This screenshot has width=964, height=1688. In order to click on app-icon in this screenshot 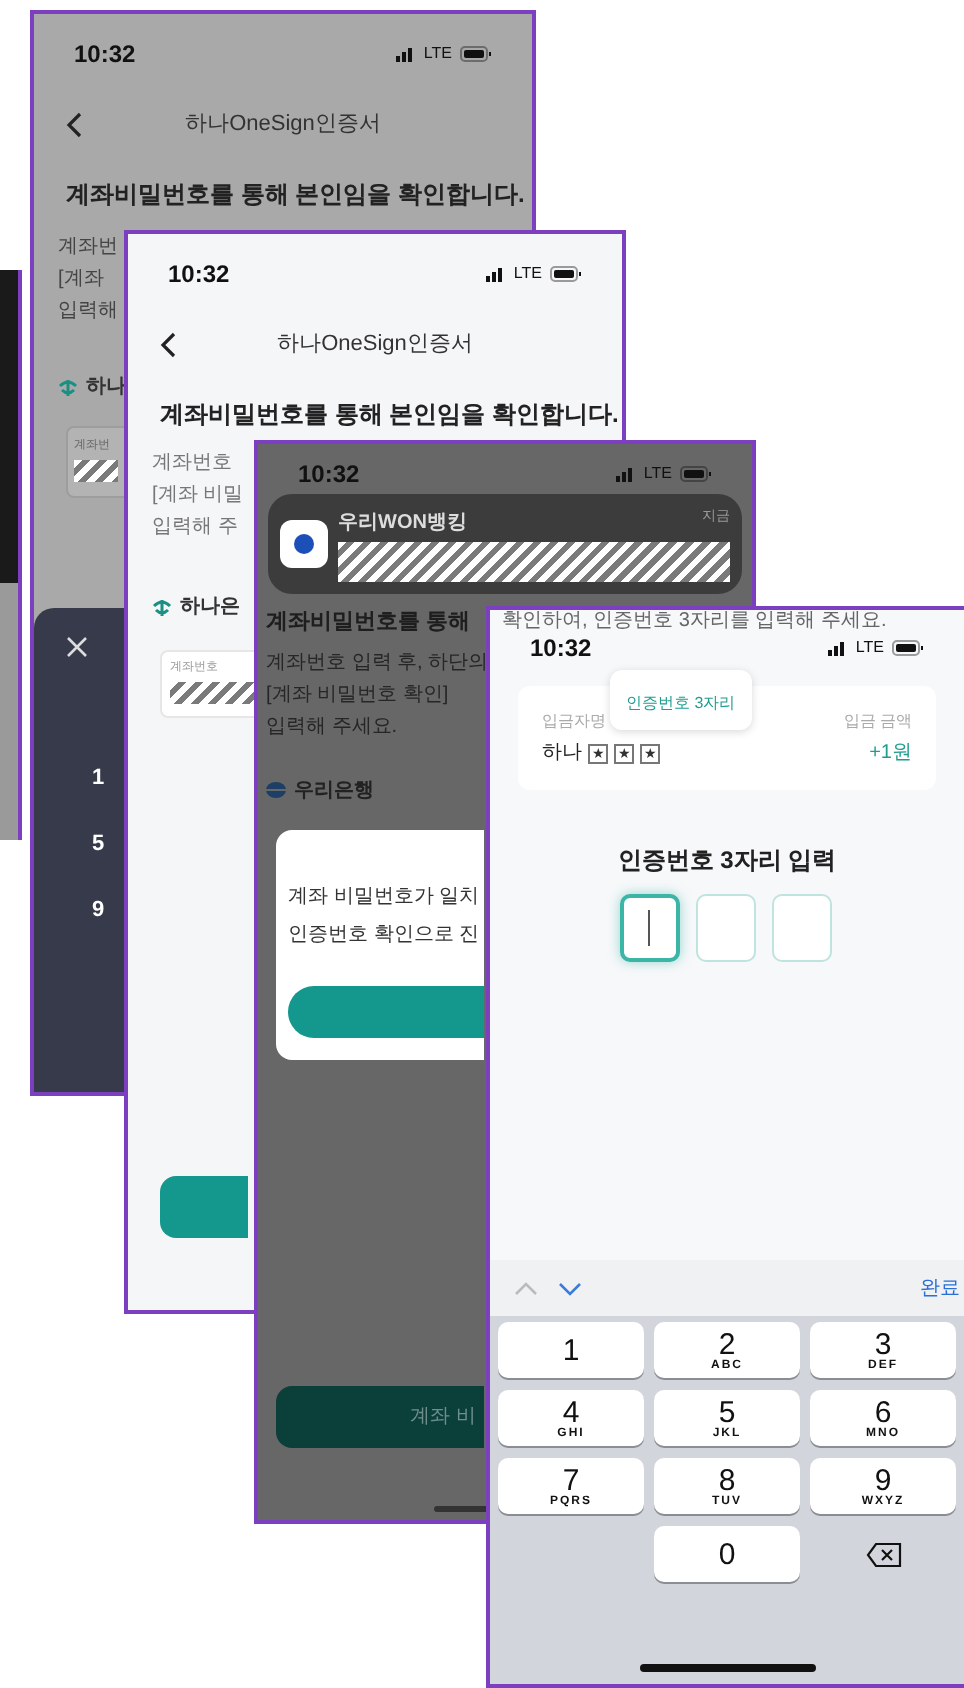, I will do `click(304, 544)`.